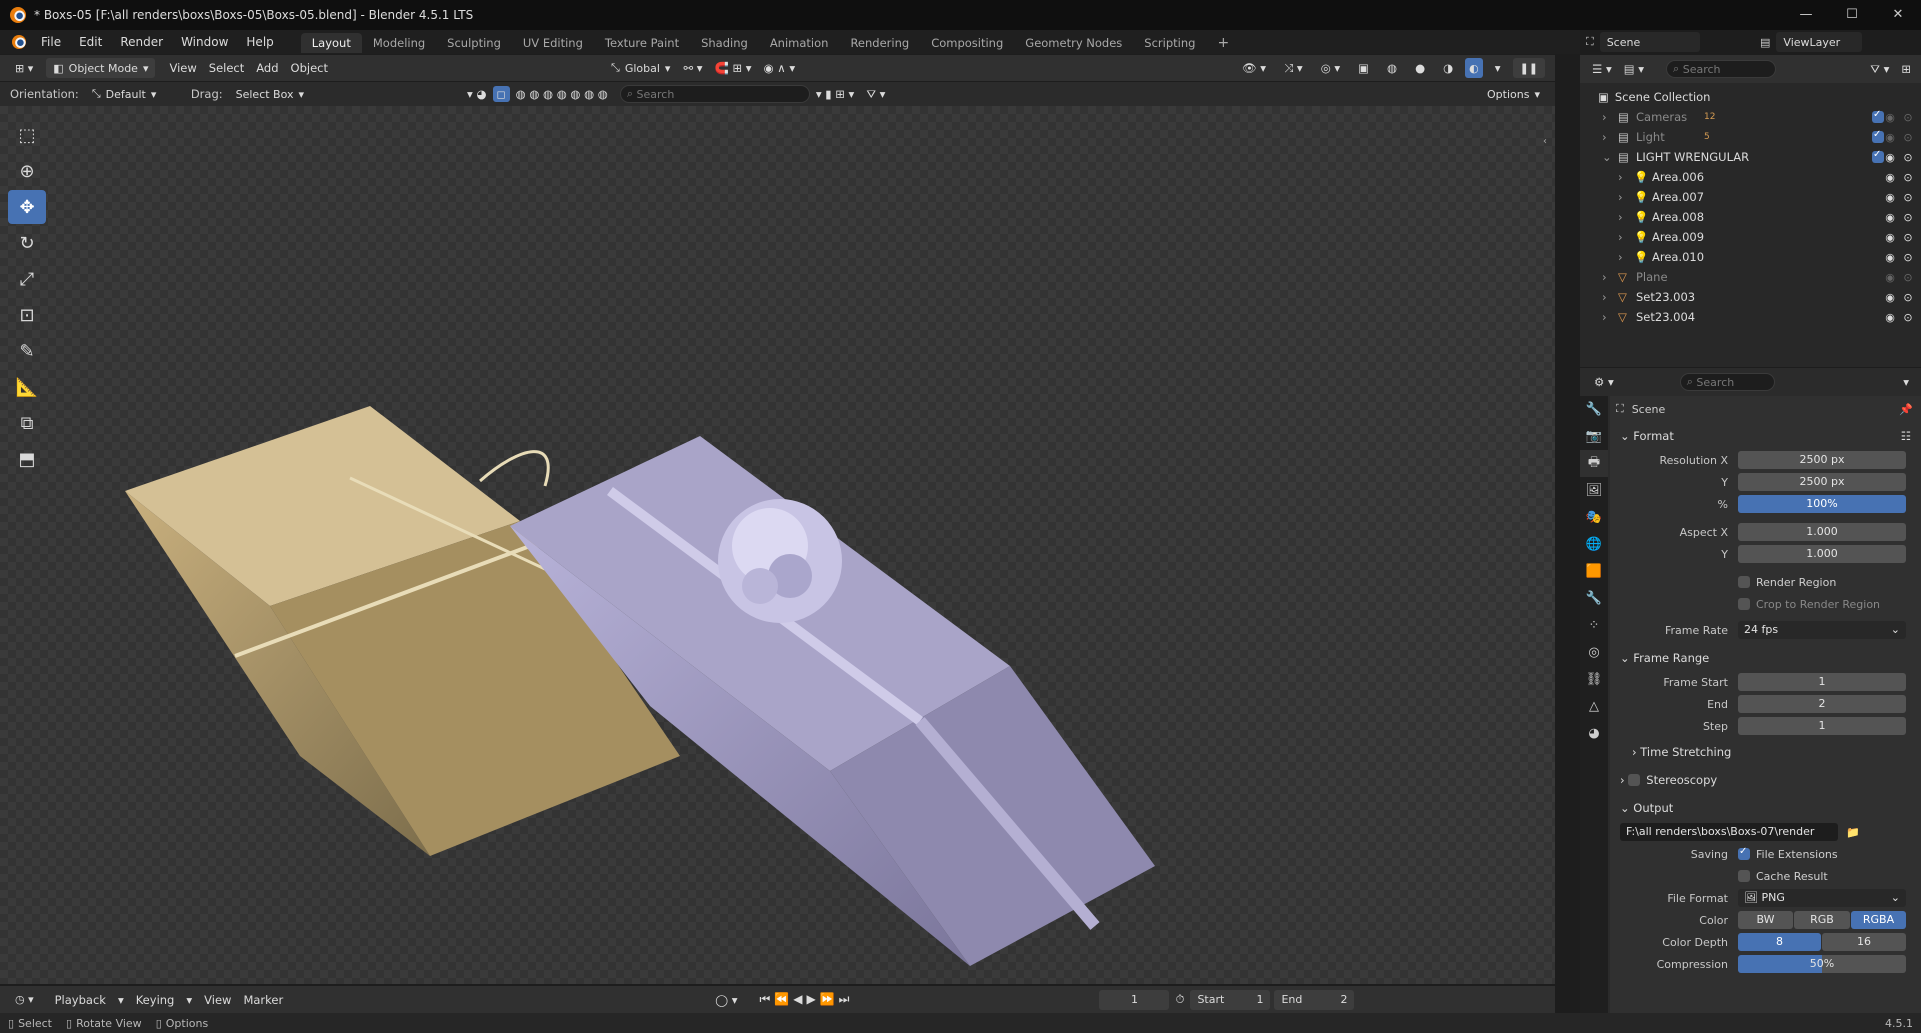 This screenshot has height=1033, width=1921. Describe the element at coordinates (1594, 490) in the screenshot. I see `view-layer-tab-icon: 🖼` at that location.